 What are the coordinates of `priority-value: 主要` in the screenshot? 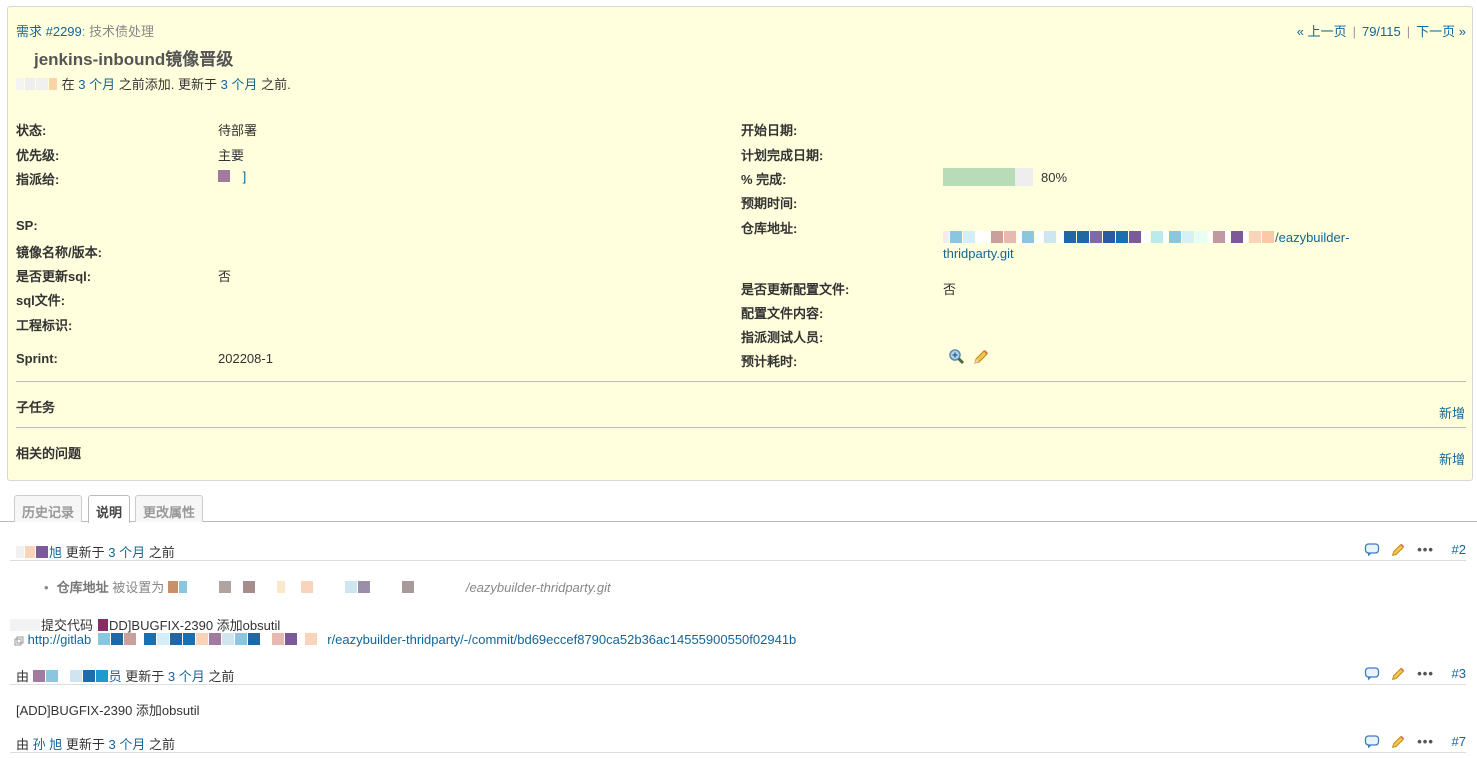 It's located at (231, 155).